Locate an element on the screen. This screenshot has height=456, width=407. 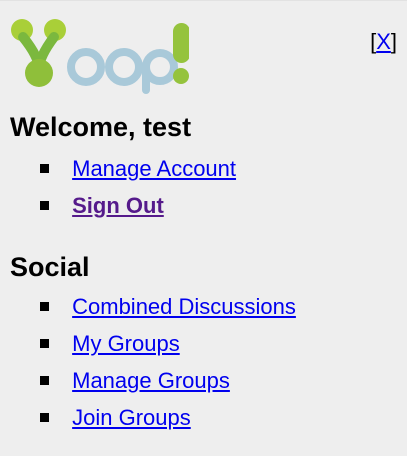
yoop-logo is located at coordinates (99, 54).